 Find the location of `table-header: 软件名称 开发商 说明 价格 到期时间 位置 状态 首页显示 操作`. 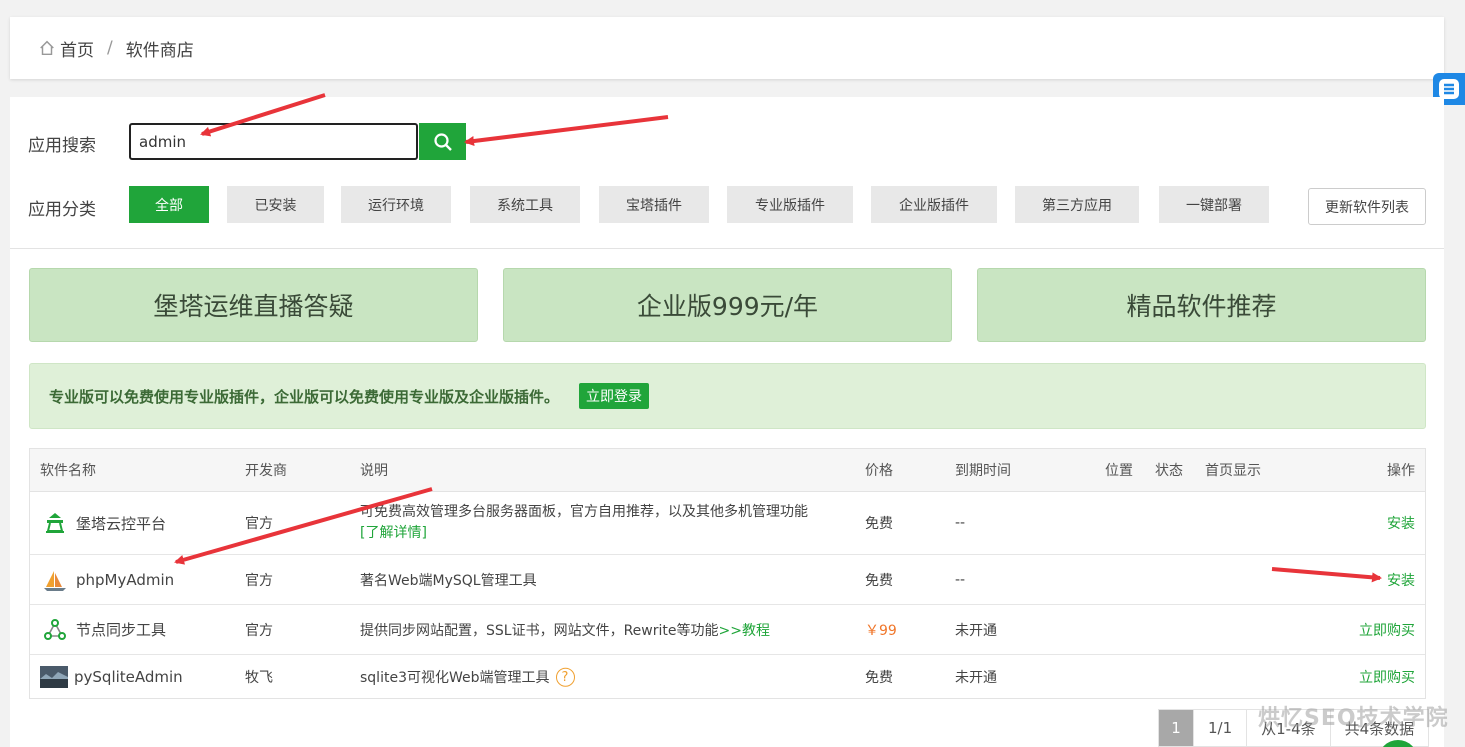

table-header: 软件名称 开发商 说明 价格 到期时间 位置 状态 首页显示 操作 is located at coordinates (727, 470).